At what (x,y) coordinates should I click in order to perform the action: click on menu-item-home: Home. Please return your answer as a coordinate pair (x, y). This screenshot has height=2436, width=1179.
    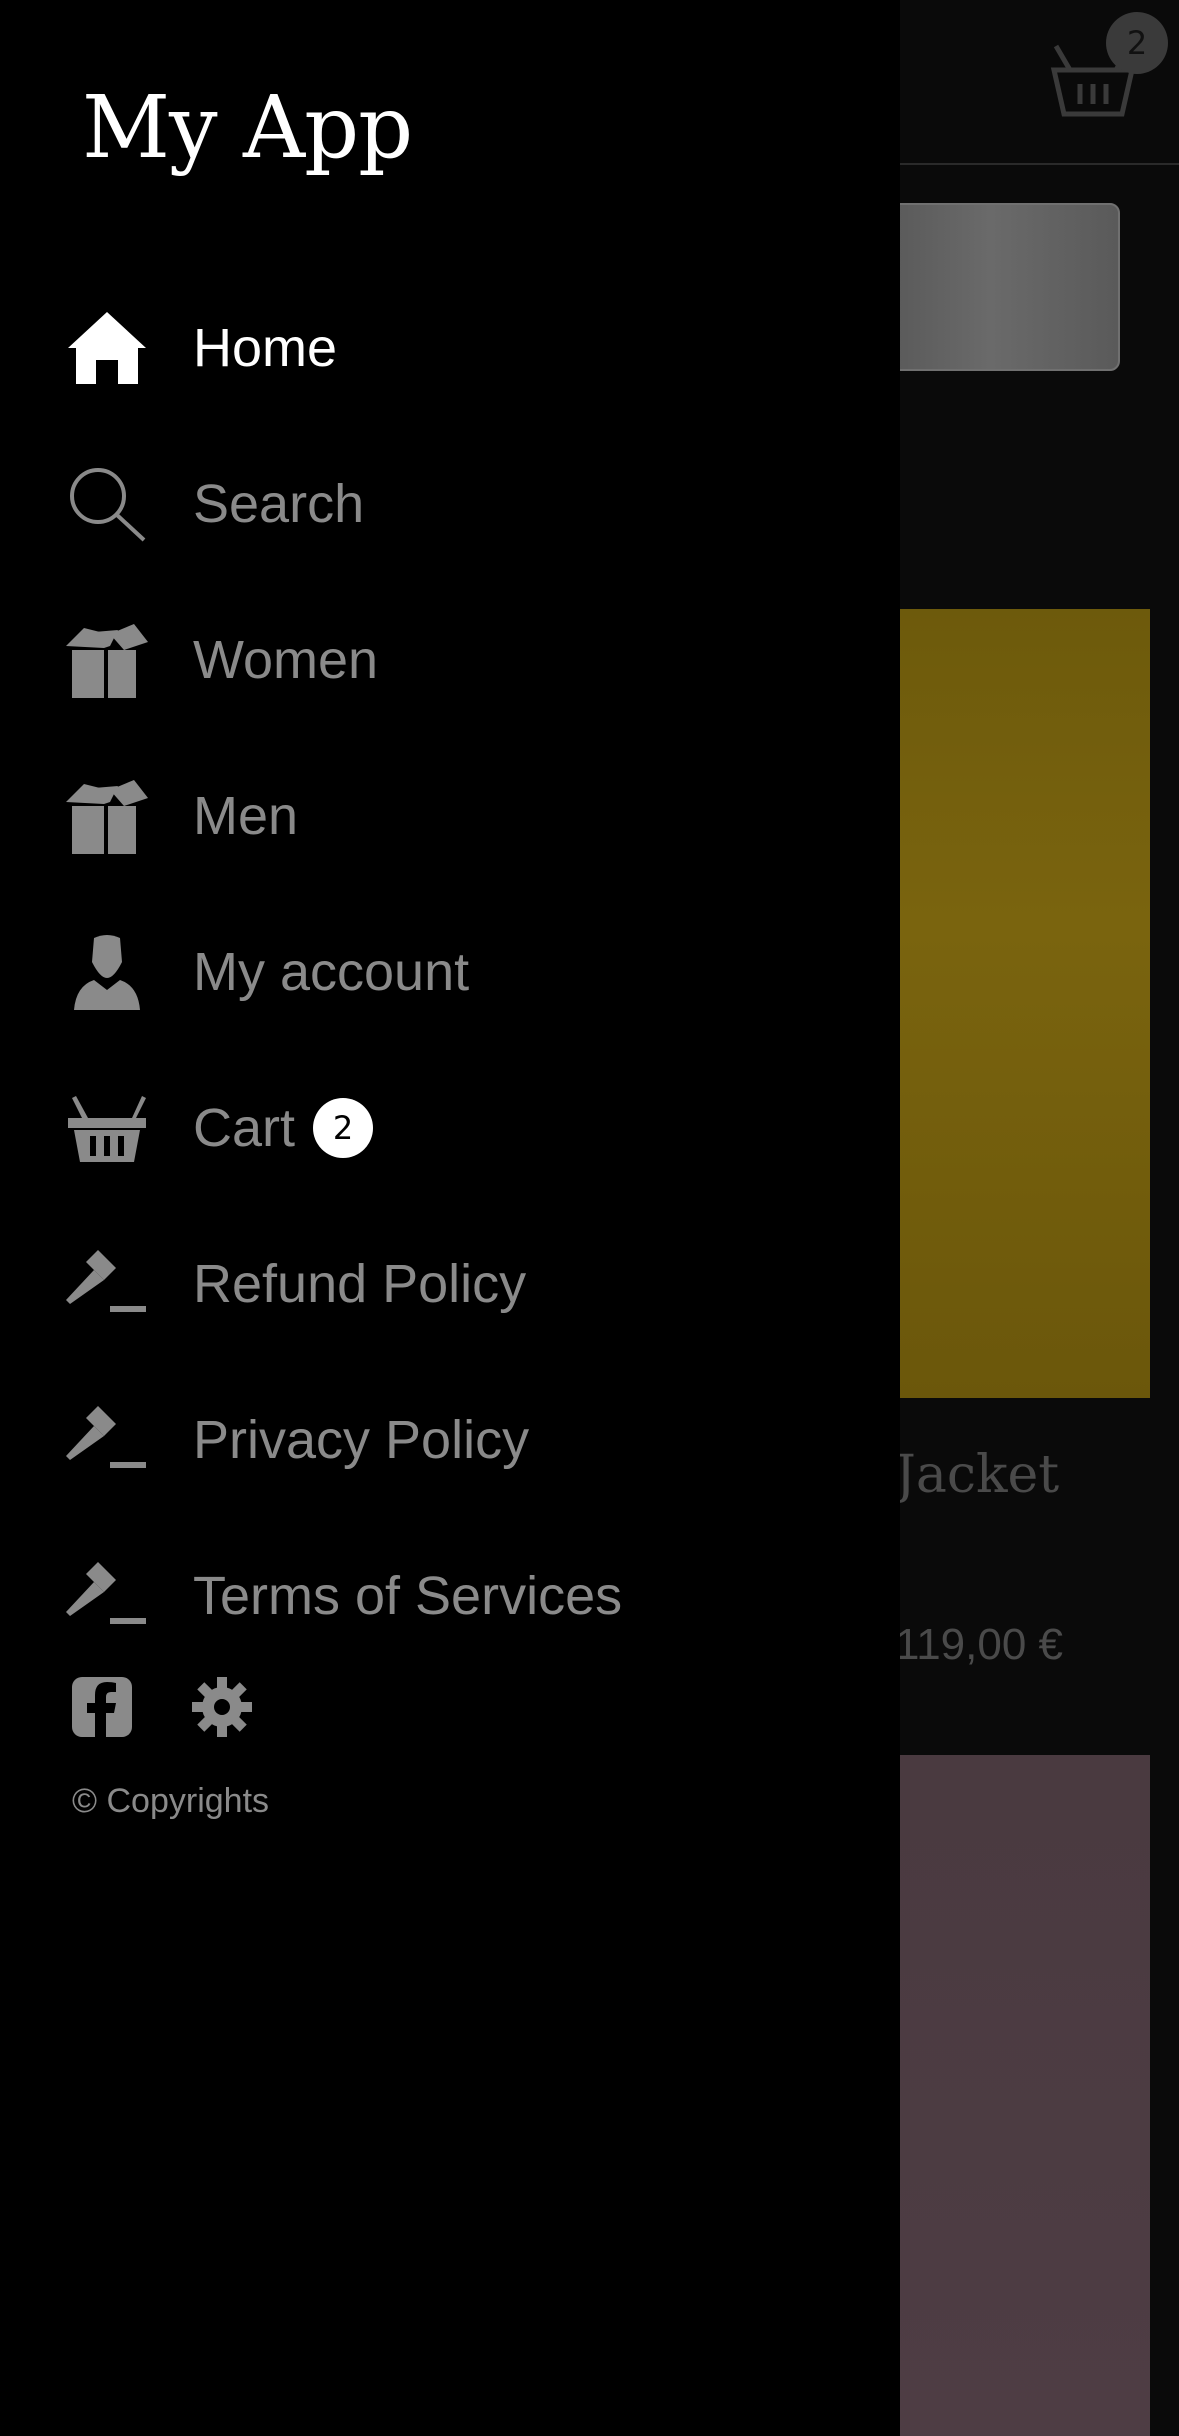
    Looking at the image, I should click on (450, 348).